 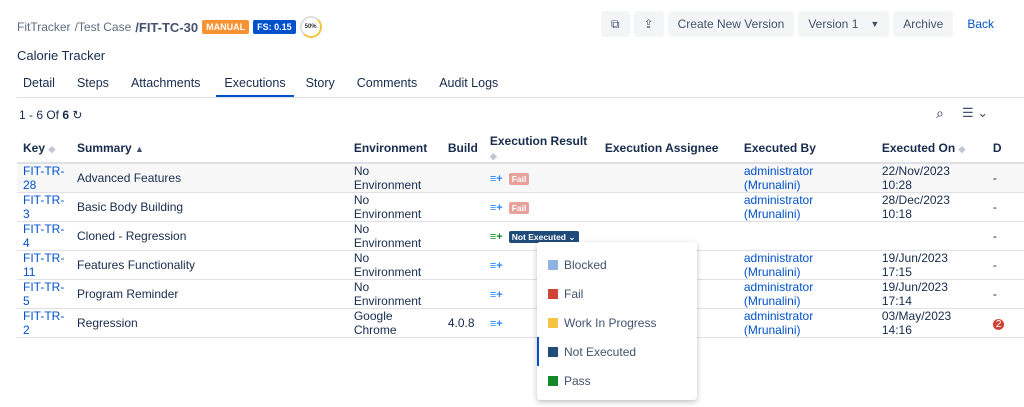 I want to click on row-summary: Regression, so click(x=107, y=323).